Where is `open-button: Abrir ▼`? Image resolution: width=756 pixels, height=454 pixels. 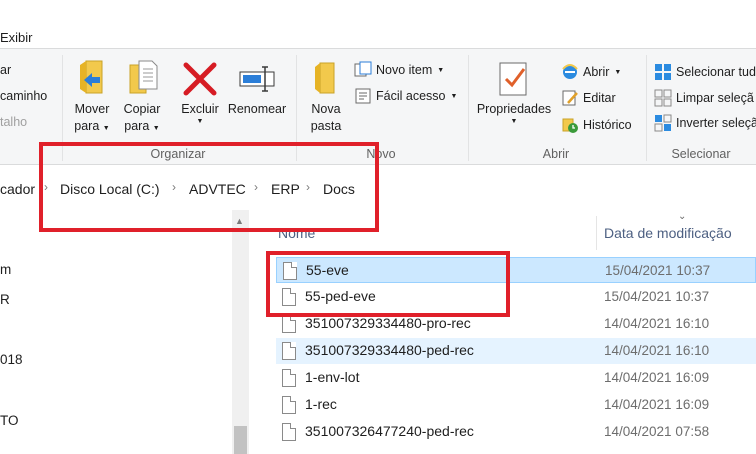
open-button: Abrir ▼ is located at coordinates (591, 72).